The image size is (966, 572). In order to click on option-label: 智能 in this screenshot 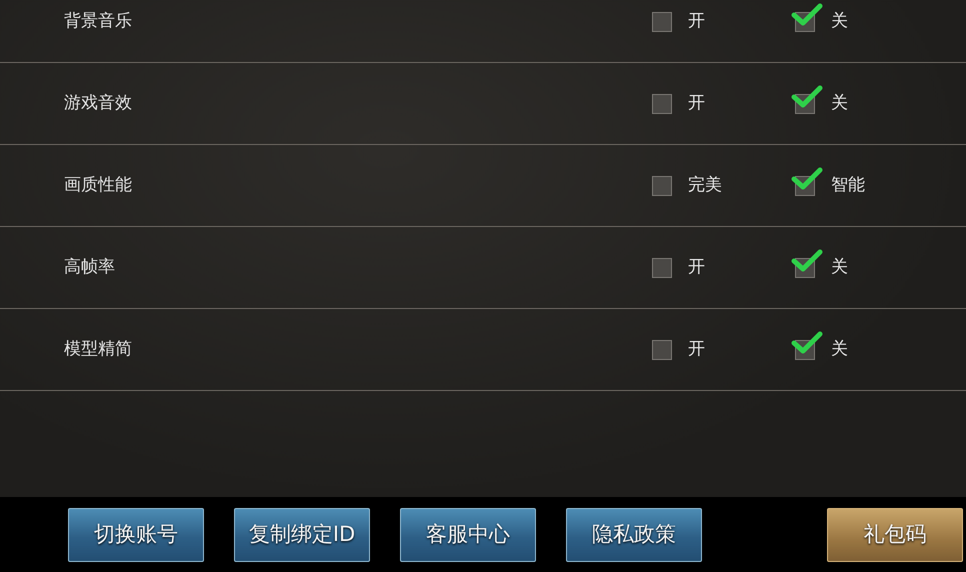, I will do `click(848, 185)`.